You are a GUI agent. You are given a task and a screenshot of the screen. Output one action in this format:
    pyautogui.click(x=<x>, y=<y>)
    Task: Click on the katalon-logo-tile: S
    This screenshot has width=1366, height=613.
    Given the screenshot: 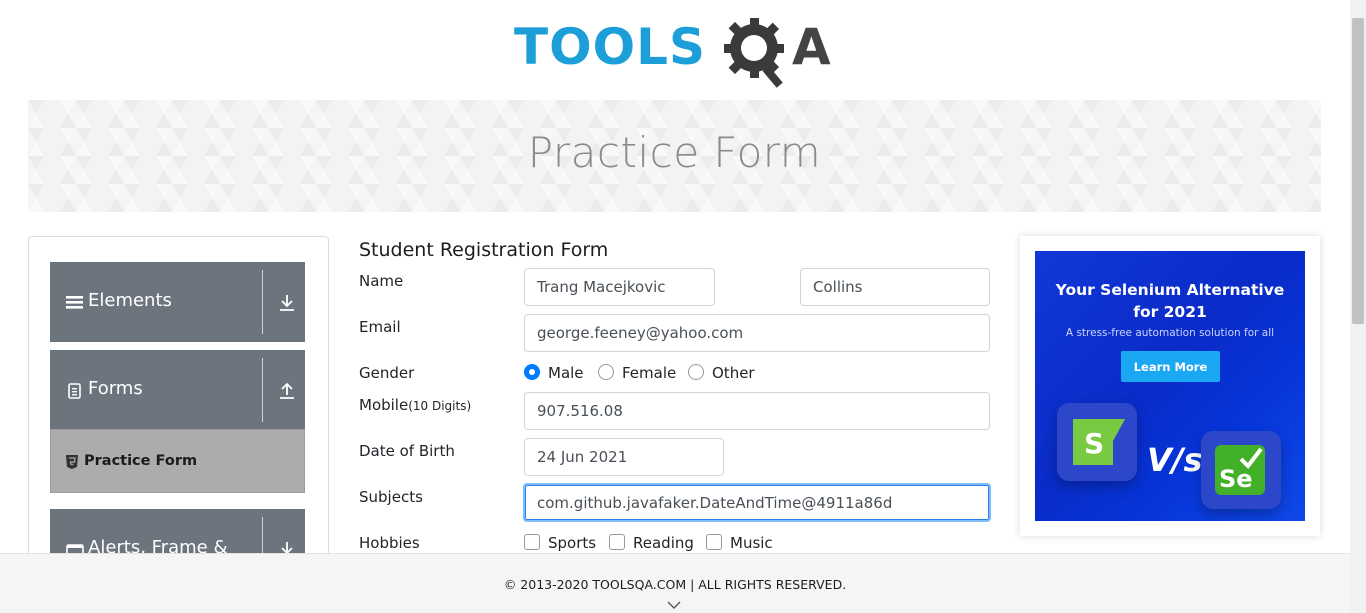 What is the action you would take?
    pyautogui.click(x=1097, y=442)
    